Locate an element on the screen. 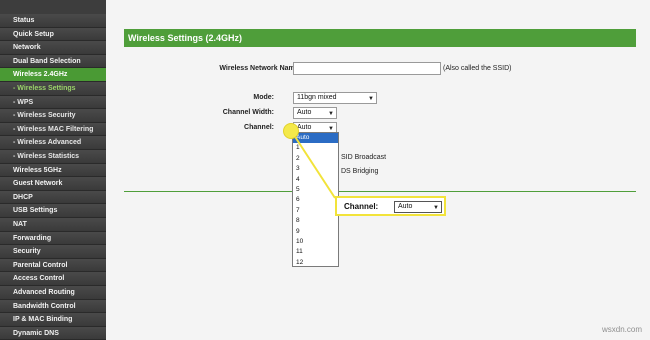 The height and width of the screenshot is (340, 650). sidebar-item-guest-network: Guest Network is located at coordinates (53, 184).